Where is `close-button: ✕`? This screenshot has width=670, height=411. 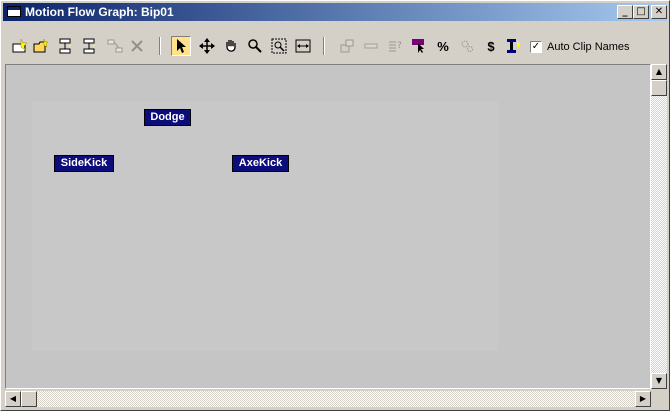 close-button: ✕ is located at coordinates (659, 12).